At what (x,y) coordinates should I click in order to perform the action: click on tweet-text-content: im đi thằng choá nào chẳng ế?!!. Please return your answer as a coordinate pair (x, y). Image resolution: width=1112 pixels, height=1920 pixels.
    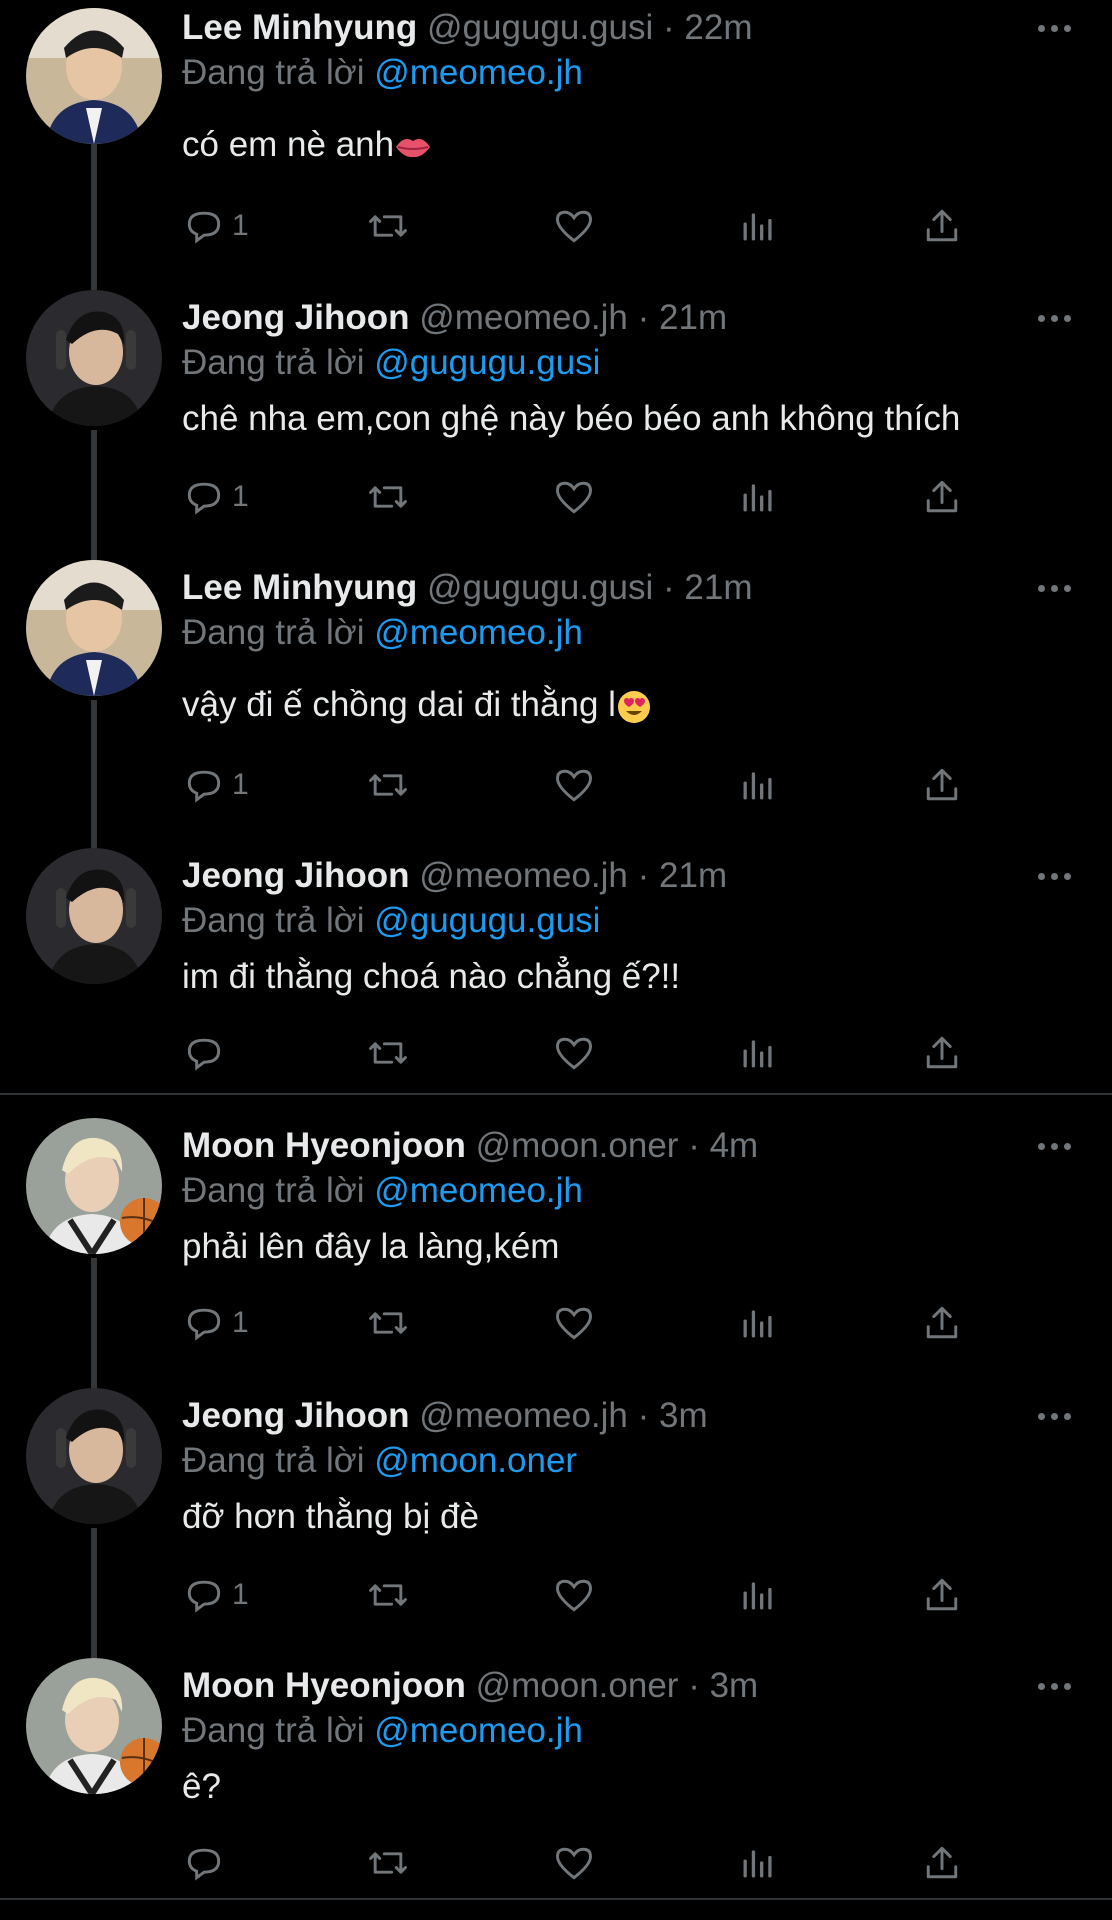
    Looking at the image, I should click on (431, 976).